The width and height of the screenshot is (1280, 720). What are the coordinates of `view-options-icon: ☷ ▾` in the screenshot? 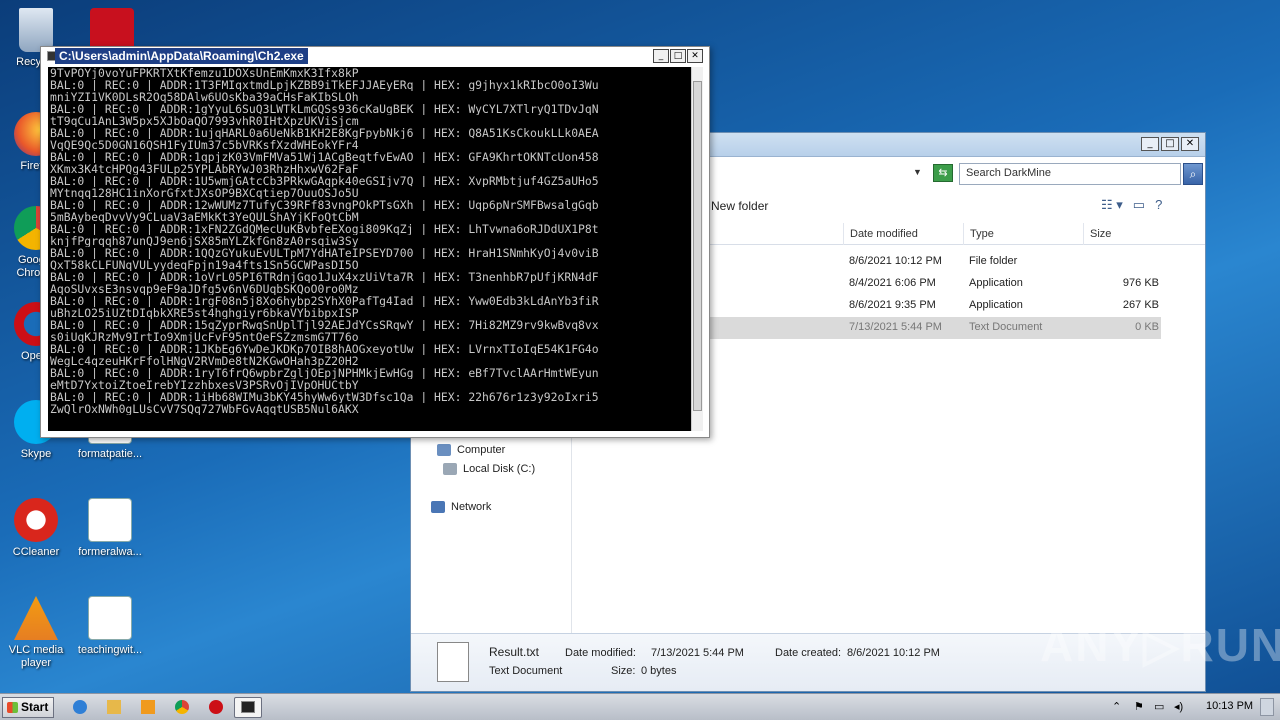 It's located at (1112, 205).